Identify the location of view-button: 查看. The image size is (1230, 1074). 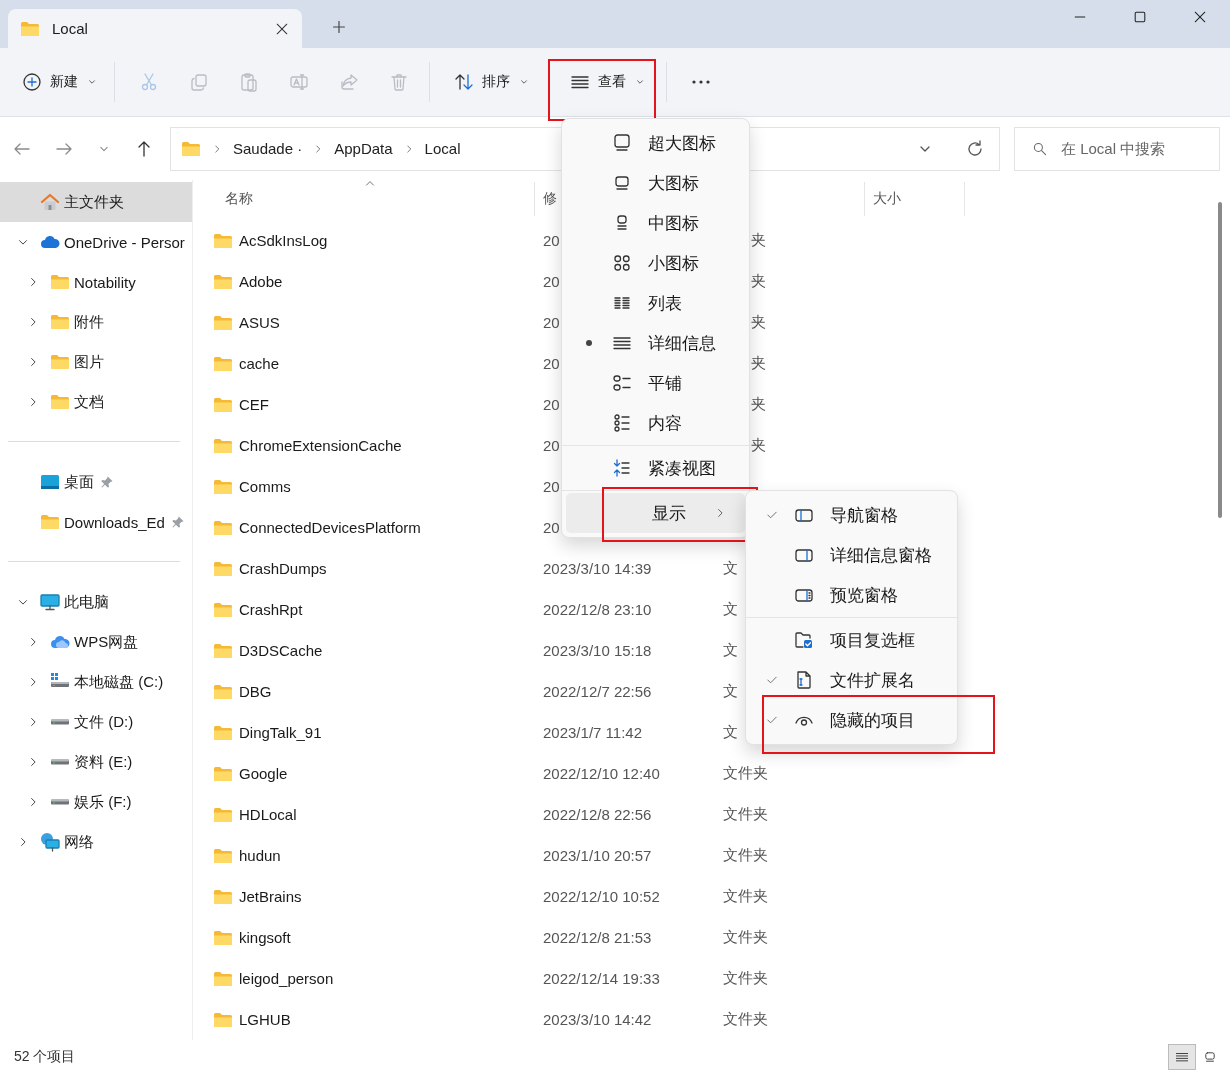
(608, 82).